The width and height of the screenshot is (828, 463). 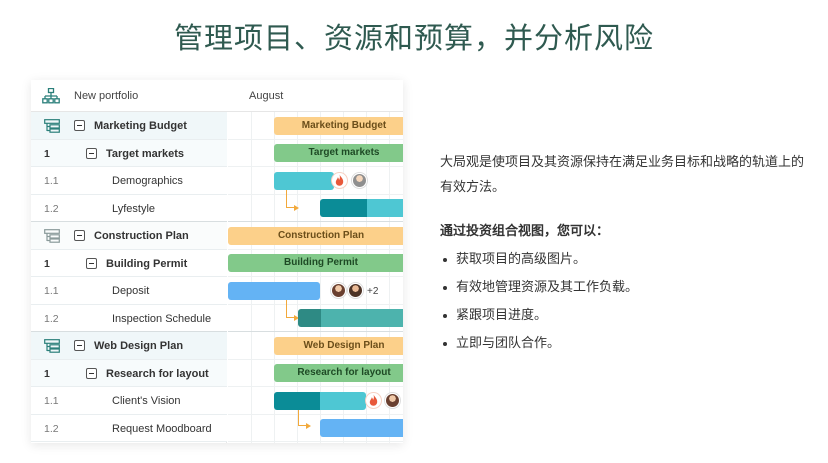 I want to click on row-label: Lyfestyle, so click(x=134, y=208).